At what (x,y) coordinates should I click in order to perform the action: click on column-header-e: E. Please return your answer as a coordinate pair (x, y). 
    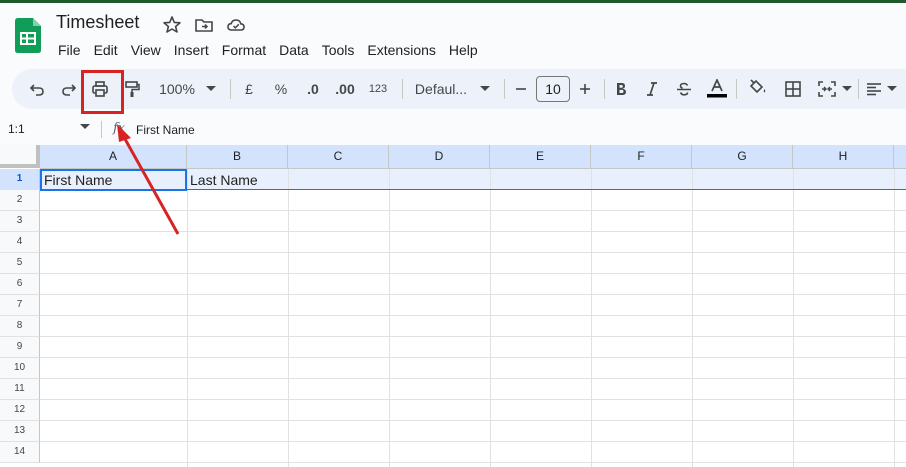
    Looking at the image, I should click on (540, 157).